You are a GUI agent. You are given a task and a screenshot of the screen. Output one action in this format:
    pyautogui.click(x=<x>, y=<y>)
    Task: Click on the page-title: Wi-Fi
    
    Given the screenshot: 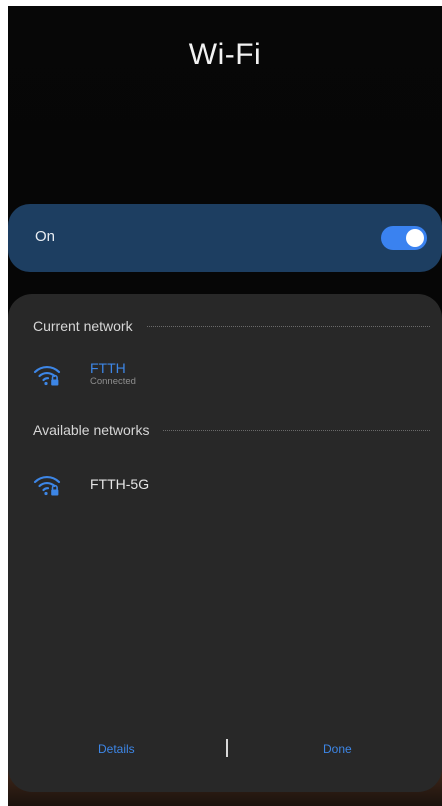 What is the action you would take?
    pyautogui.click(x=225, y=54)
    